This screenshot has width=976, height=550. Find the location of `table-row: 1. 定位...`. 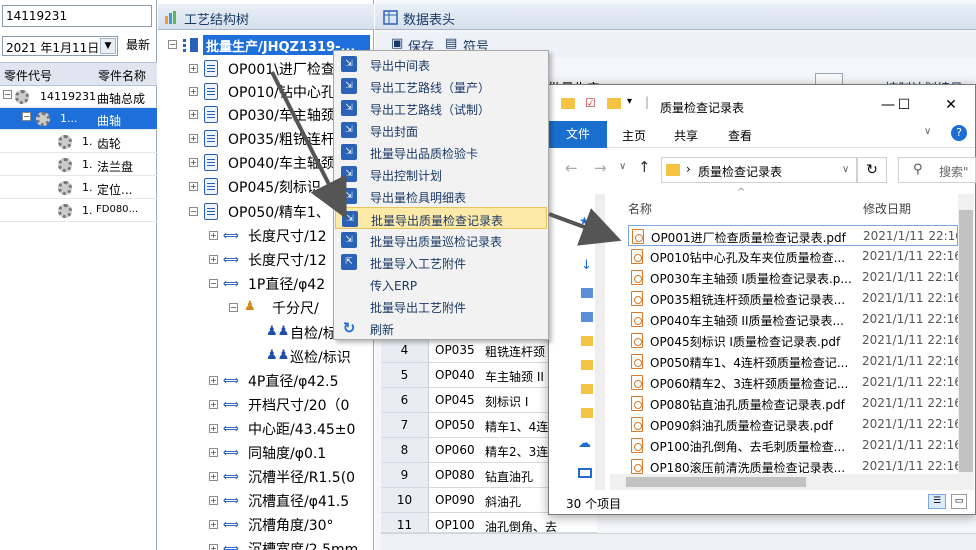

table-row: 1. 定位... is located at coordinates (78, 188).